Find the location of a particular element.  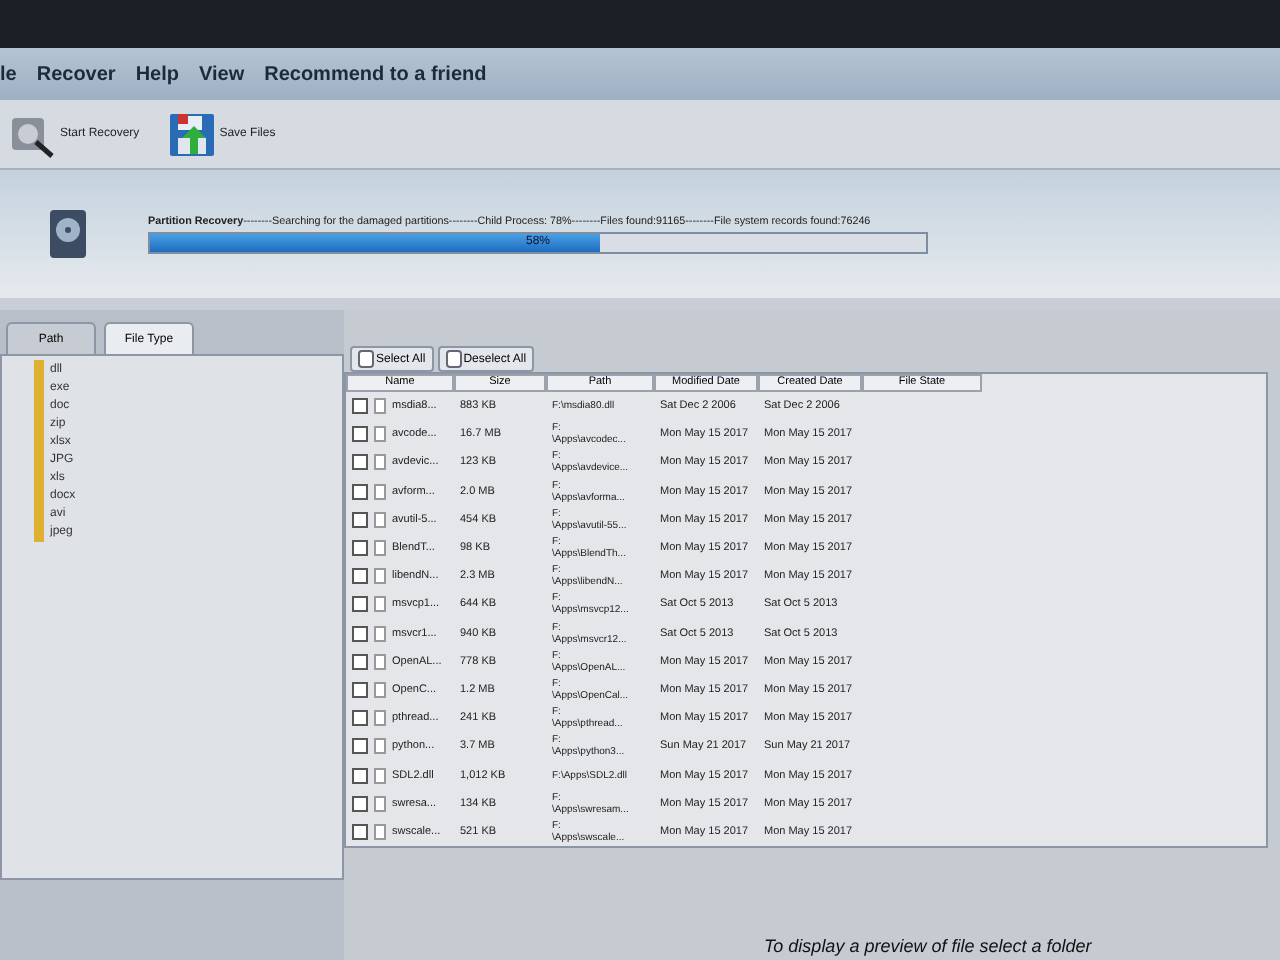

menu-item: Recommend to a friend is located at coordinates (375, 74).